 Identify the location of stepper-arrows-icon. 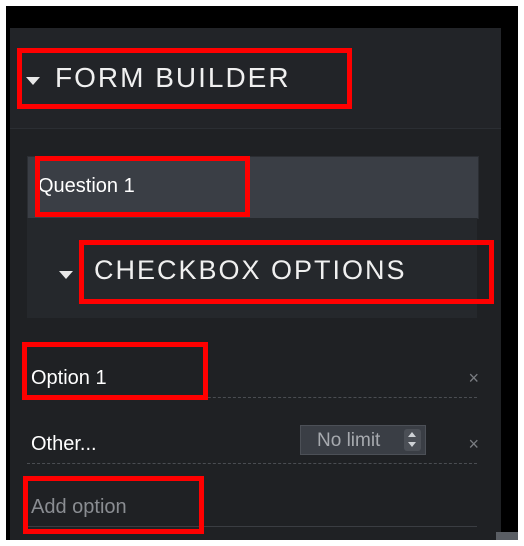
(412, 440).